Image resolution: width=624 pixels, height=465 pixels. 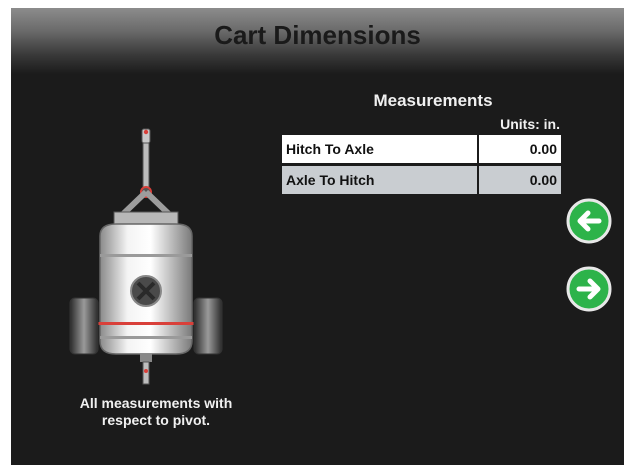 What do you see at coordinates (589, 221) in the screenshot?
I see `back-button` at bounding box center [589, 221].